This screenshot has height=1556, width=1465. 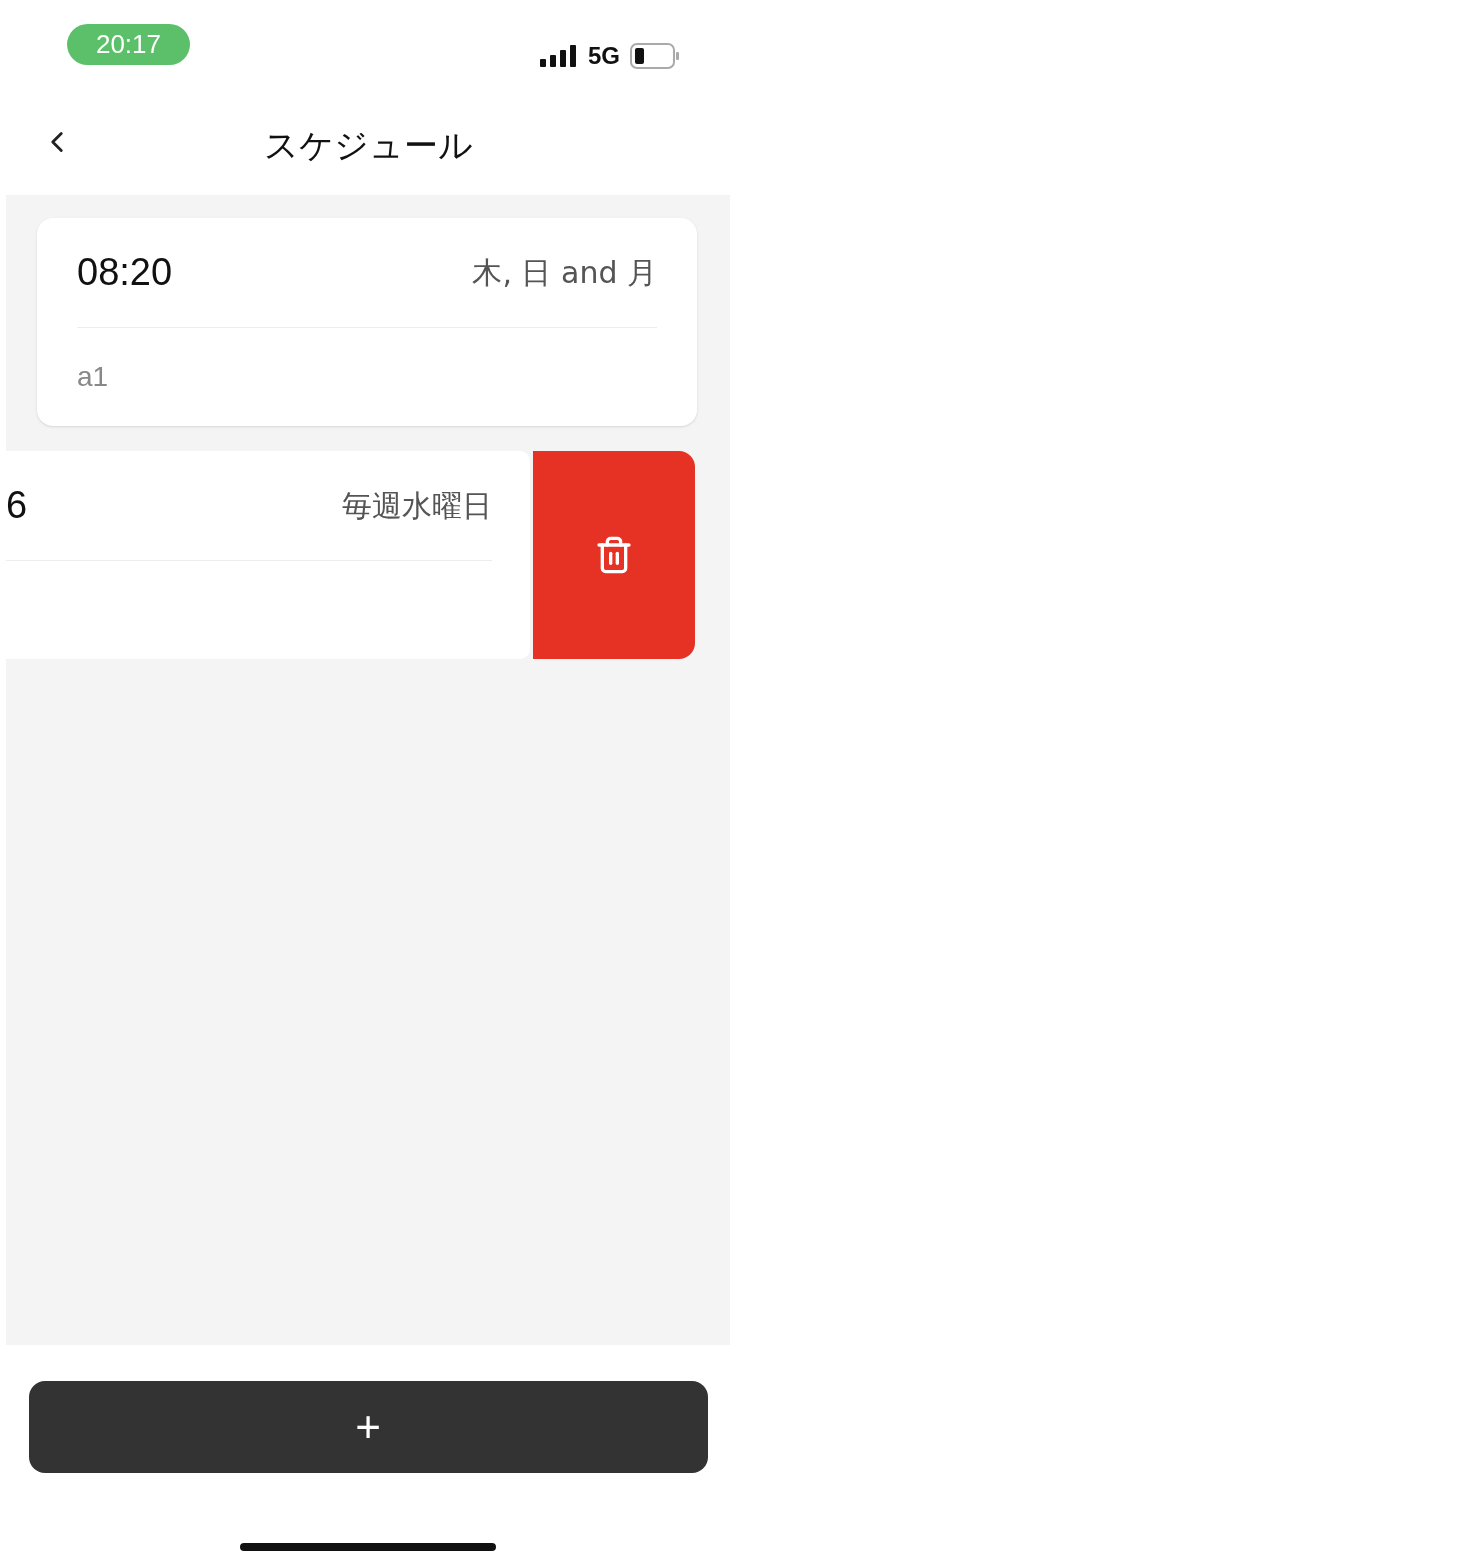 What do you see at coordinates (417, 505) in the screenshot?
I see `schedule-days: 毎週水曜日` at bounding box center [417, 505].